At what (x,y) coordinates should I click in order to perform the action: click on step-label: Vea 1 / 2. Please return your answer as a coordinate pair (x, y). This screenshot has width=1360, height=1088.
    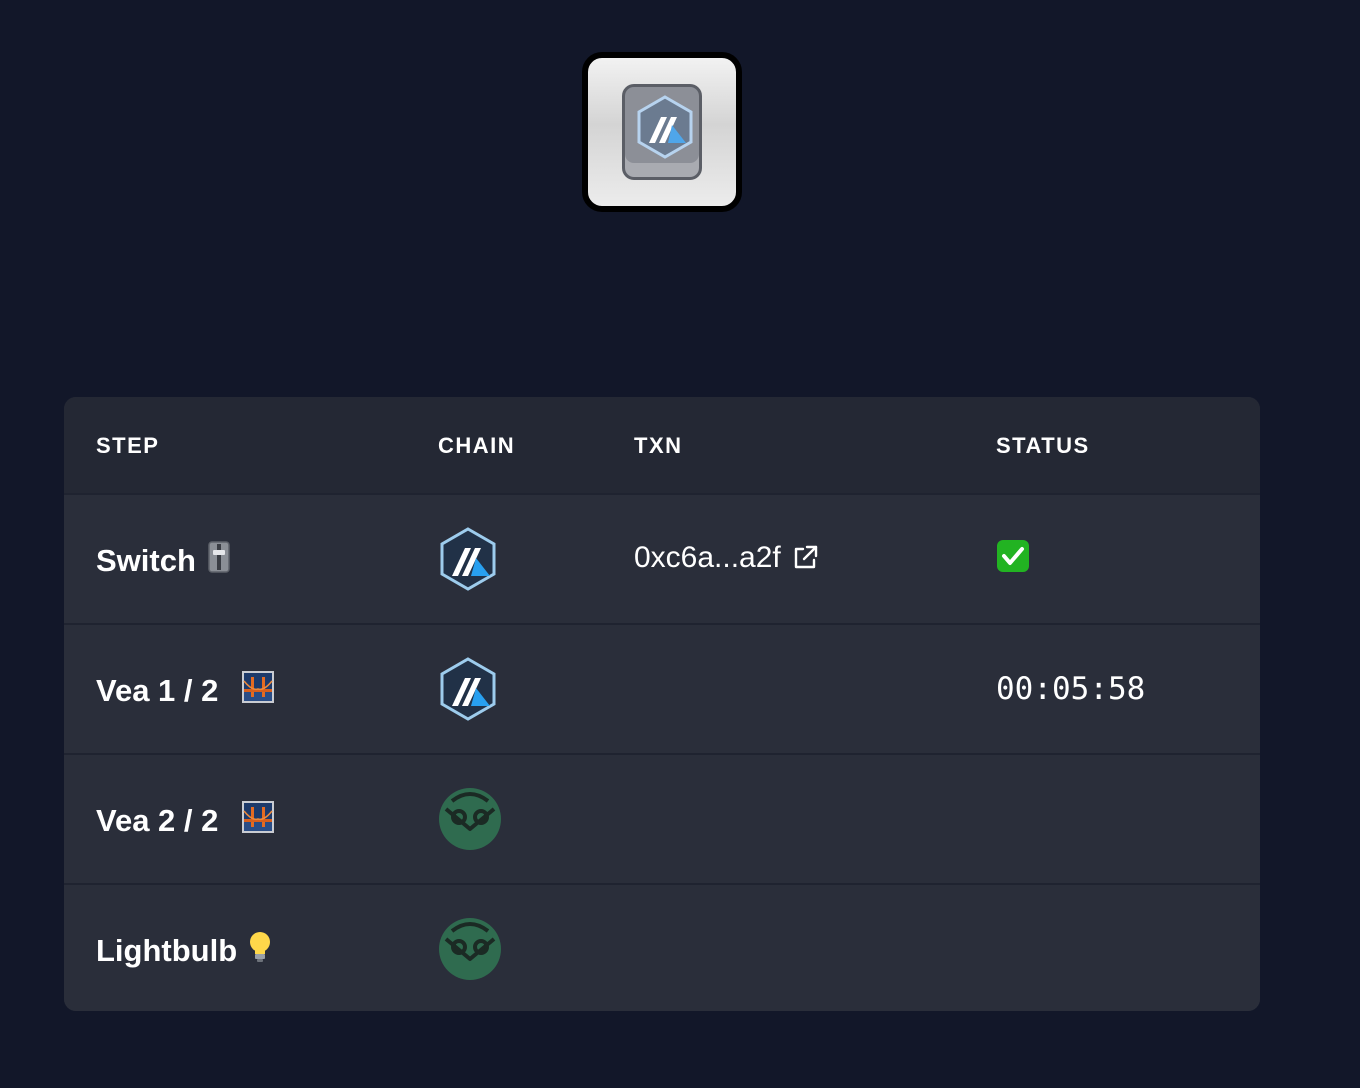
    Looking at the image, I should click on (157, 690).